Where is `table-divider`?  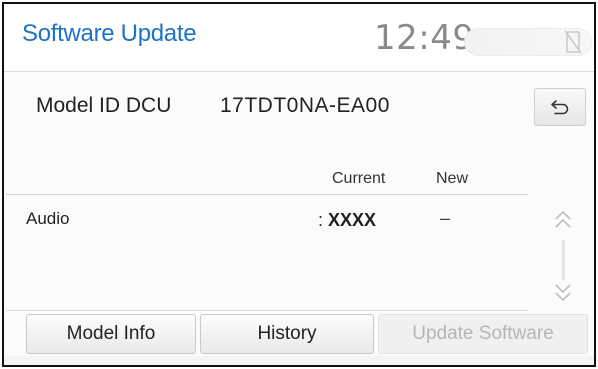 table-divider is located at coordinates (267, 194).